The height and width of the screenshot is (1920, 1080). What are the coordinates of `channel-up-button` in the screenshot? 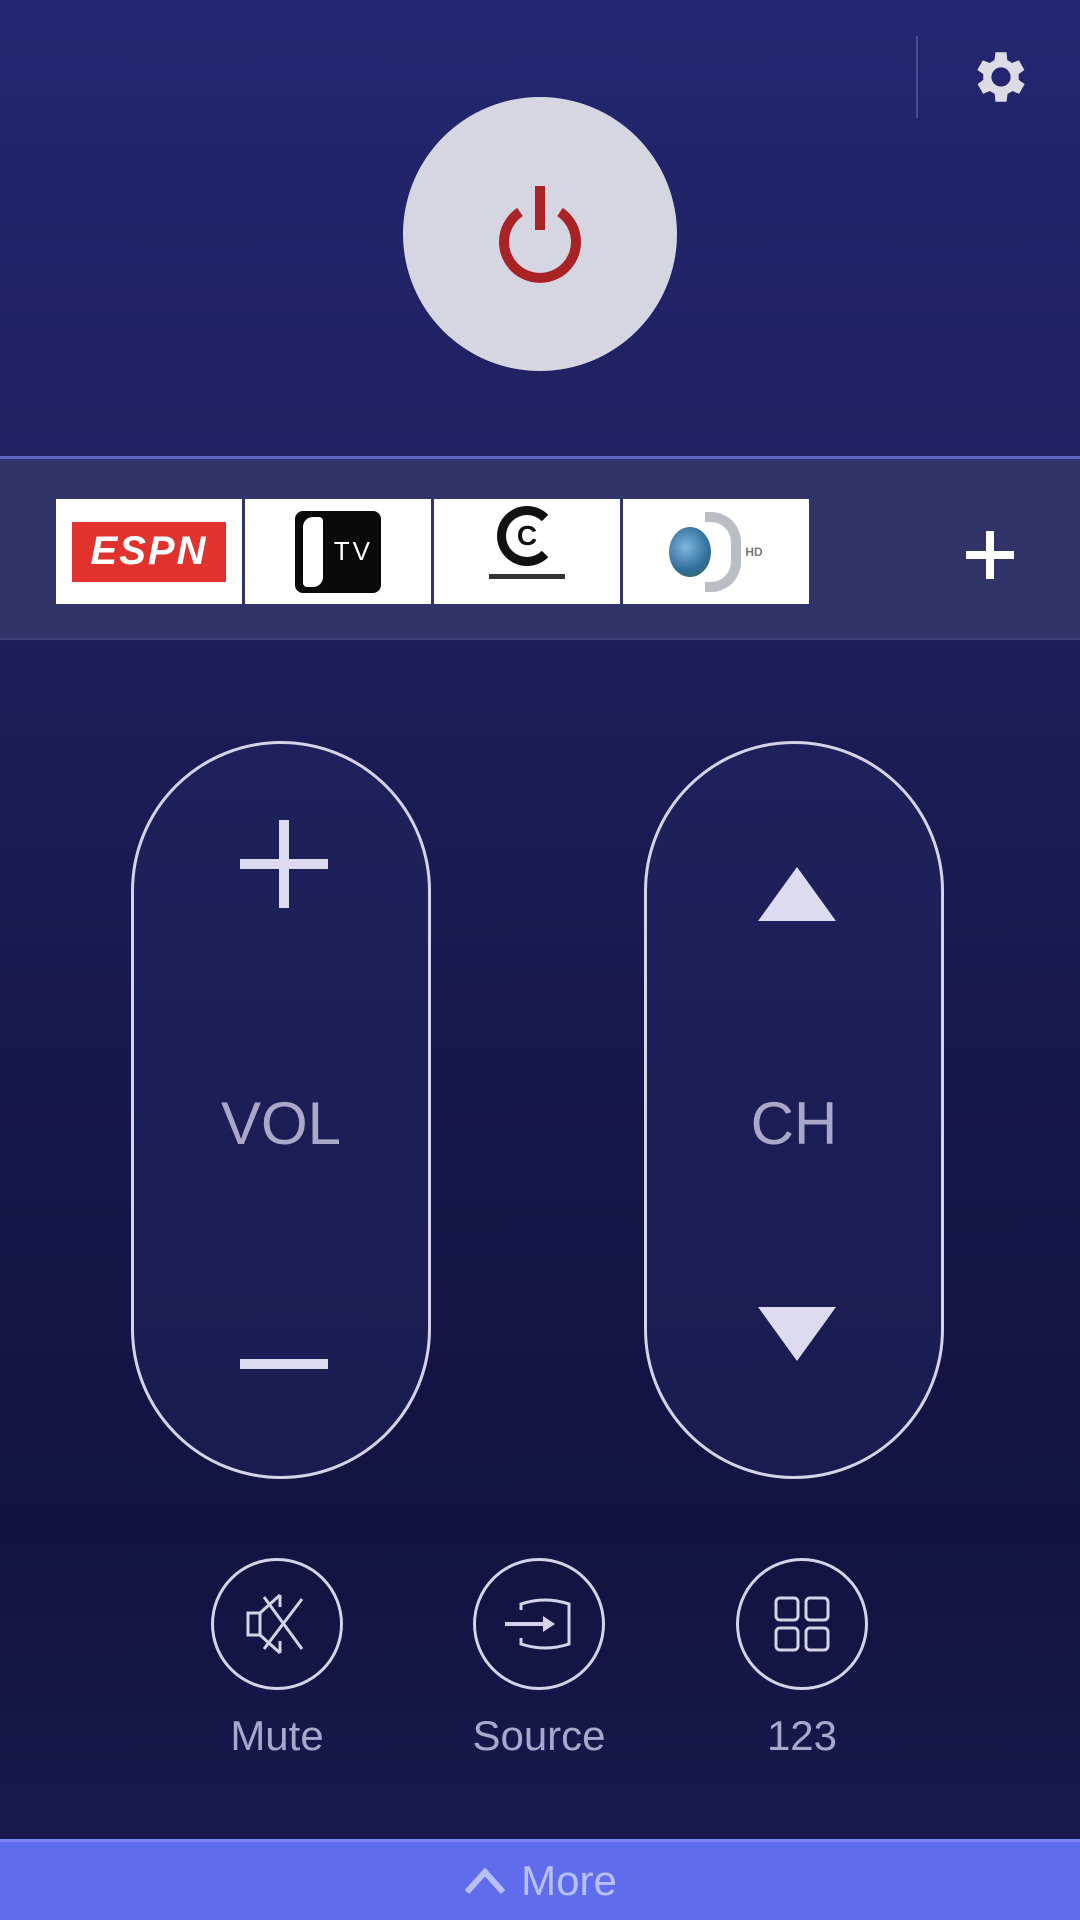 It's located at (797, 894).